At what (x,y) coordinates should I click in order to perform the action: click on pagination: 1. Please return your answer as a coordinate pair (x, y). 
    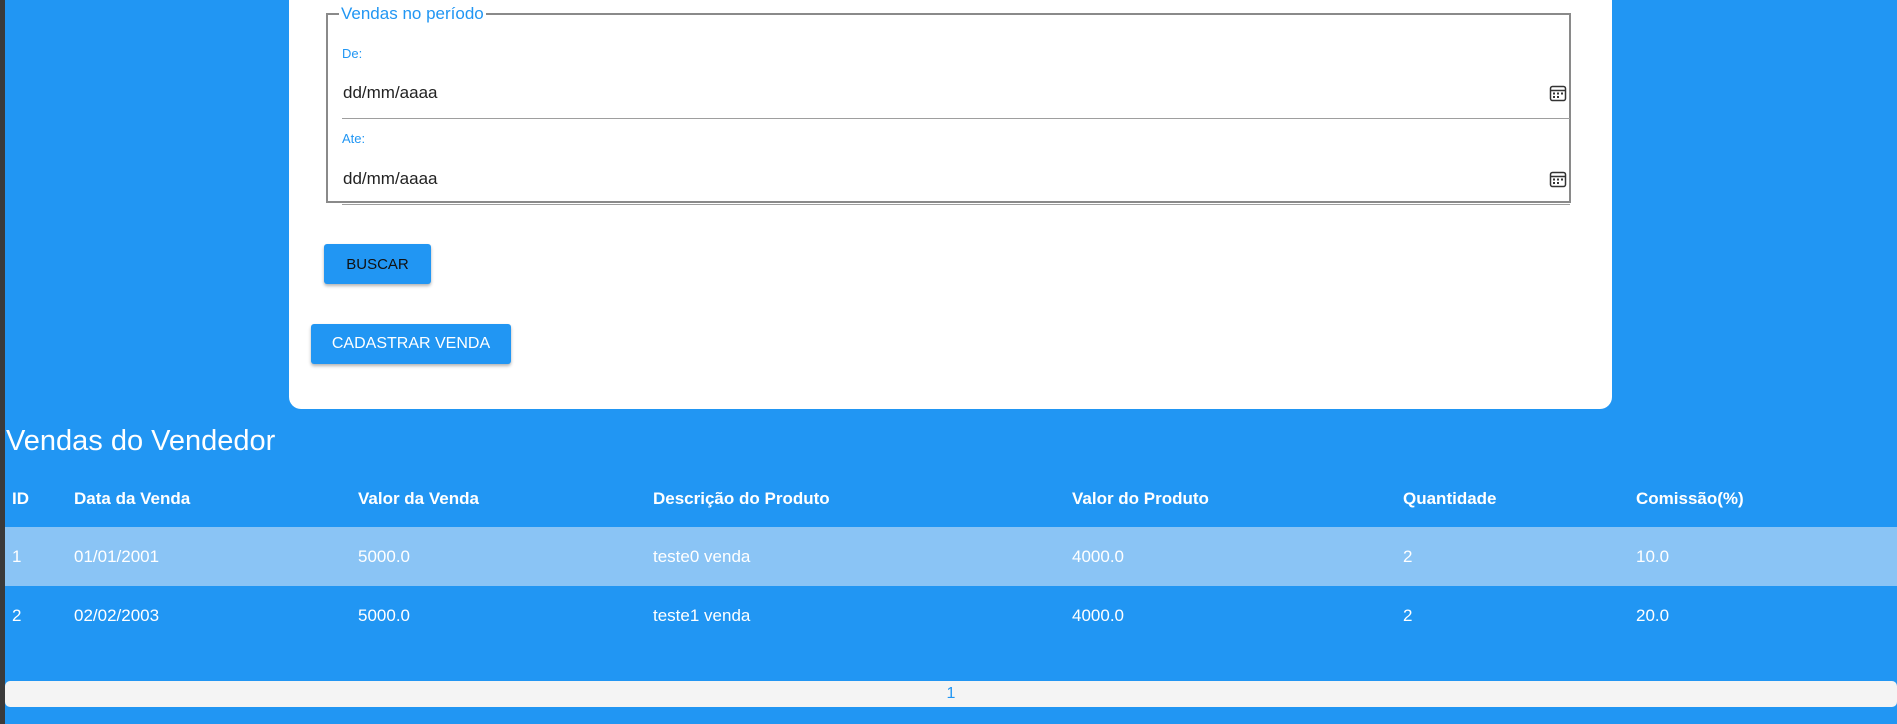
    Looking at the image, I should click on (951, 694).